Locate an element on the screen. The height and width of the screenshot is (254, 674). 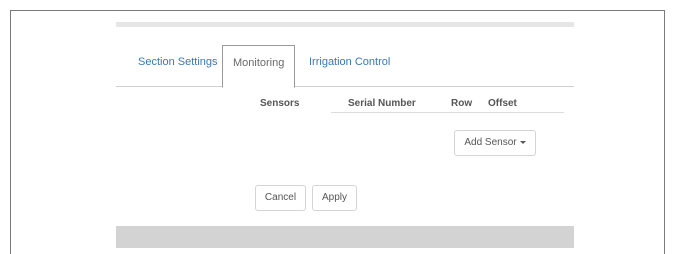
tab-monitoring-label: Monitoring is located at coordinates (259, 63).